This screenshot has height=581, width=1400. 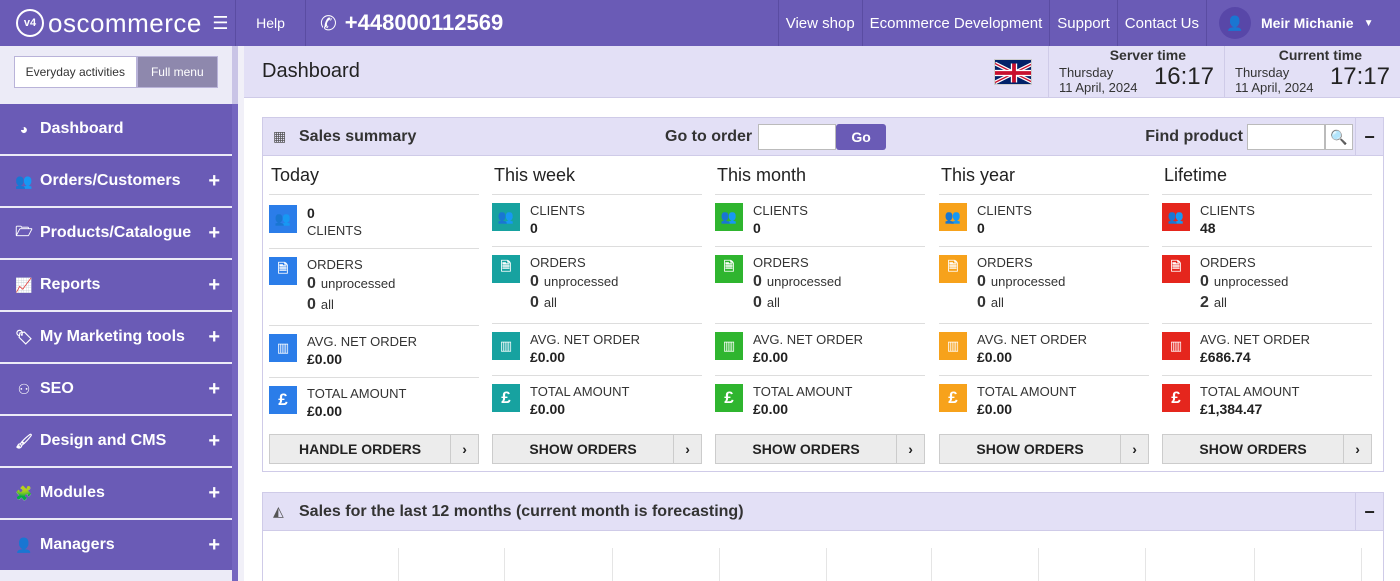 What do you see at coordinates (1286, 137) in the screenshot?
I see `find-product-input` at bounding box center [1286, 137].